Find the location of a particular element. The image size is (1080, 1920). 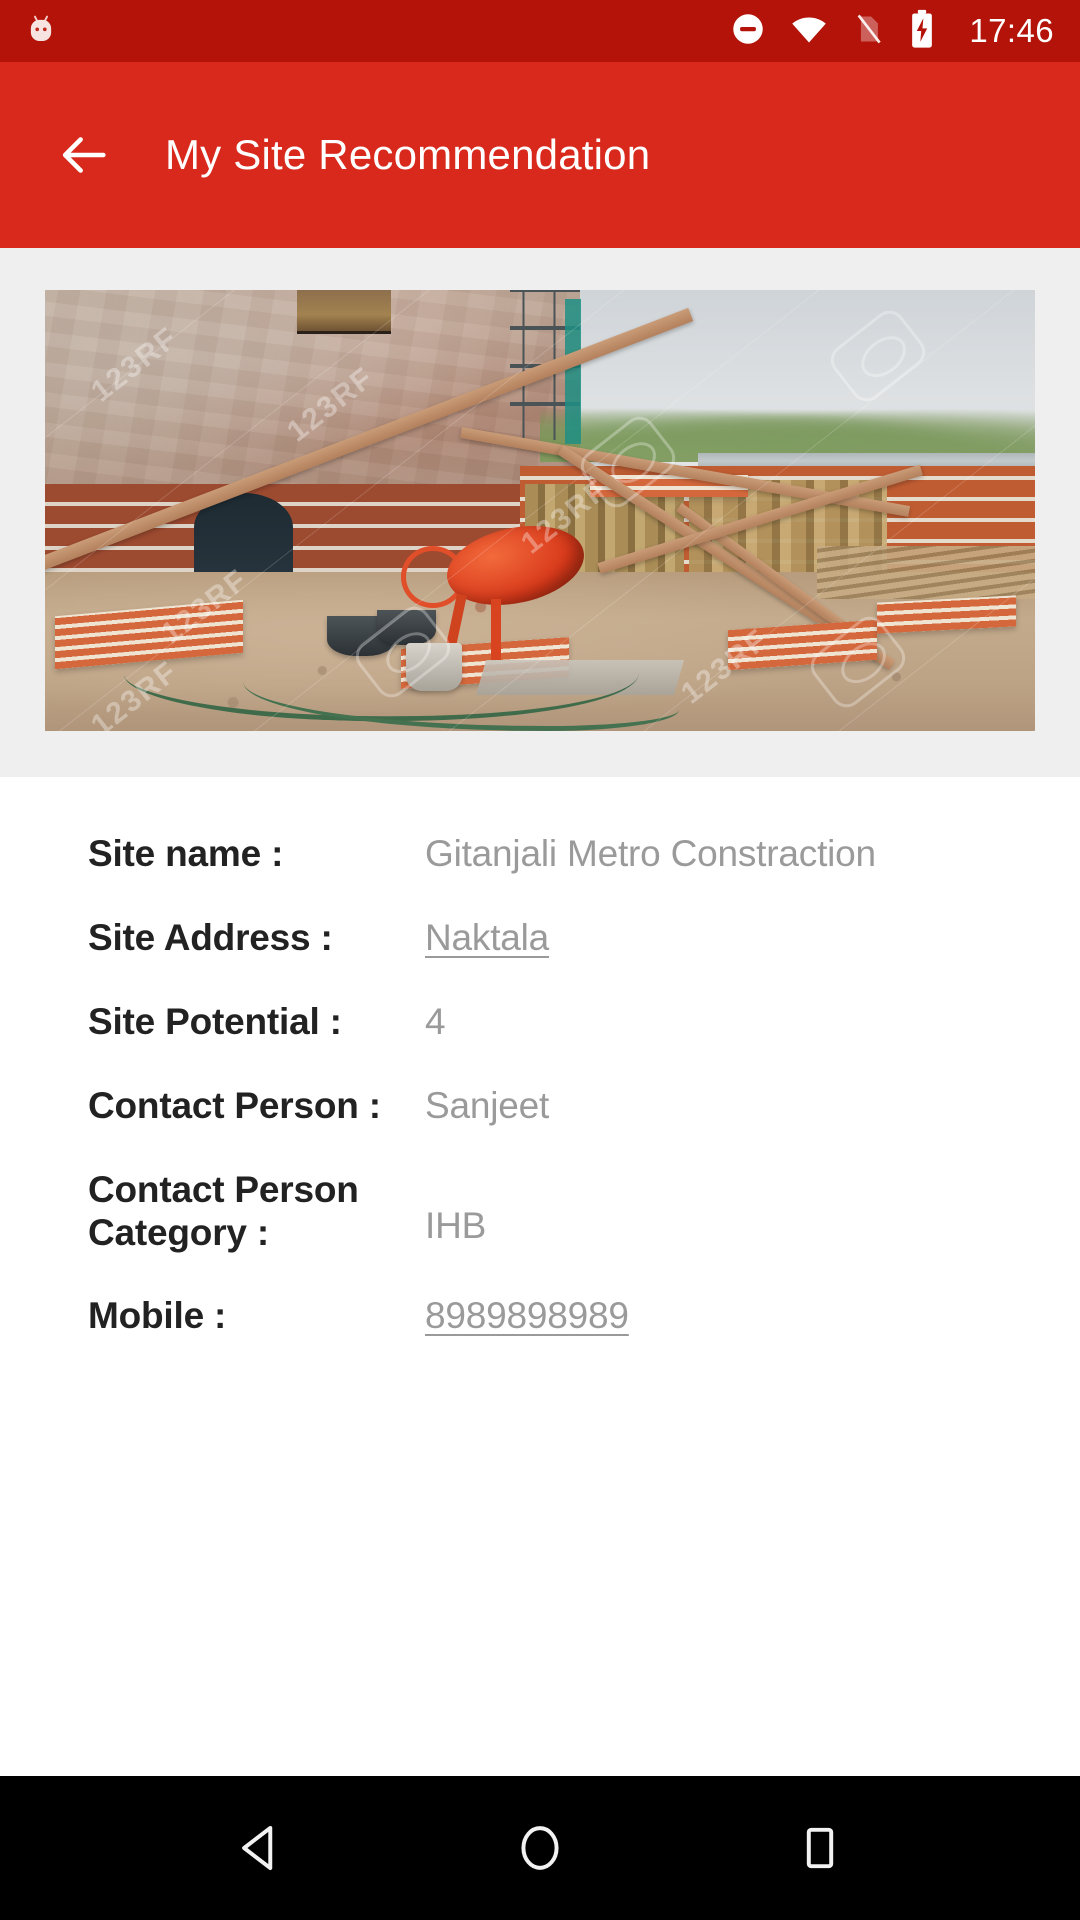

system-navigation-bar is located at coordinates (540, 1848).